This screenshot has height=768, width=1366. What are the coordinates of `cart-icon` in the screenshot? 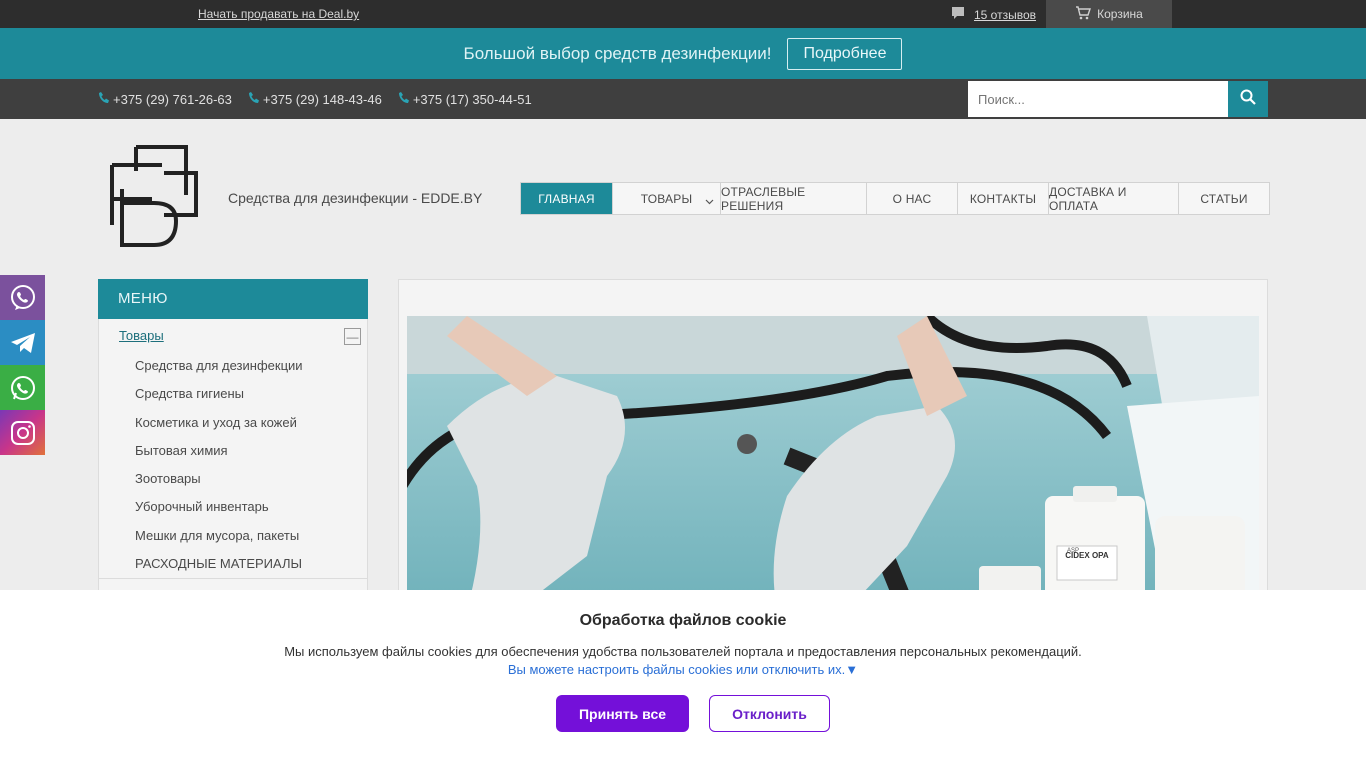 It's located at (1083, 14).